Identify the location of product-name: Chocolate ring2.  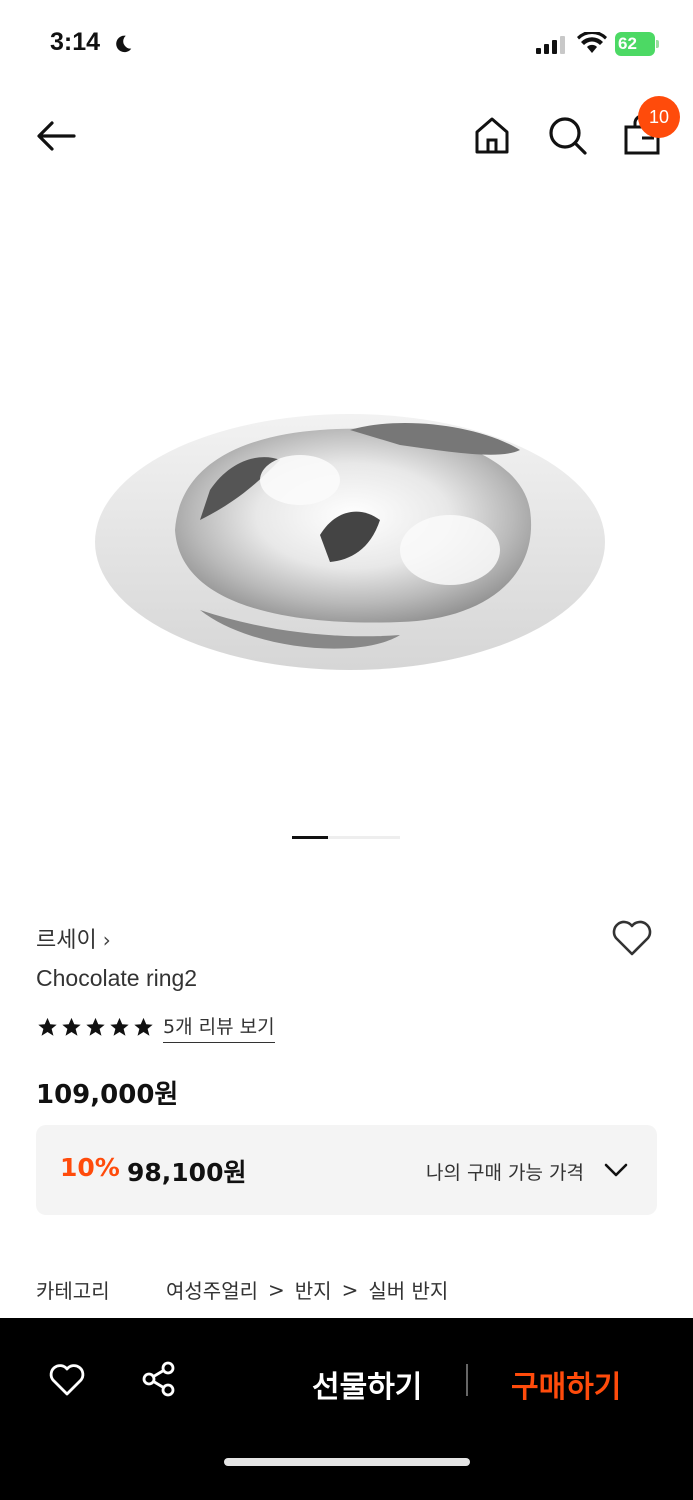
(117, 978).